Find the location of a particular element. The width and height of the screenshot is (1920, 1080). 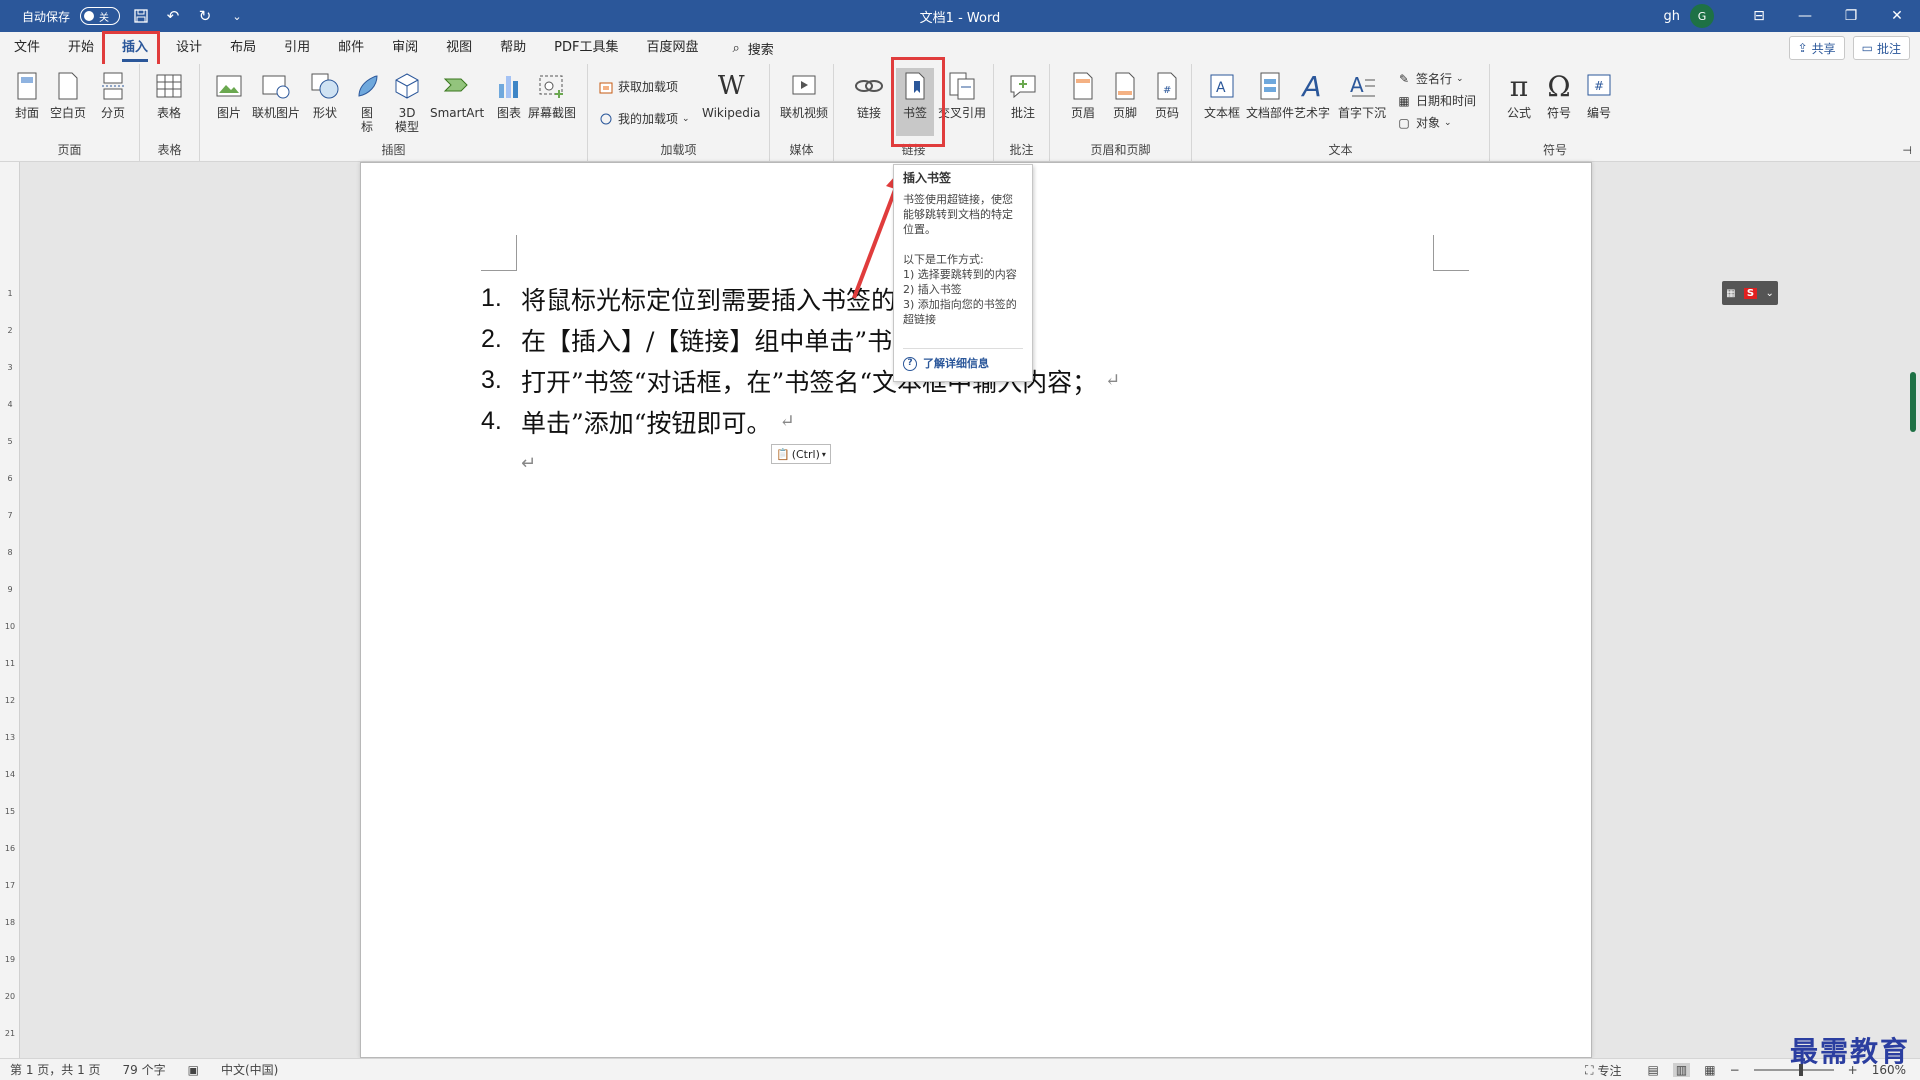

share-button: ⇪ 共享 is located at coordinates (1816, 48).